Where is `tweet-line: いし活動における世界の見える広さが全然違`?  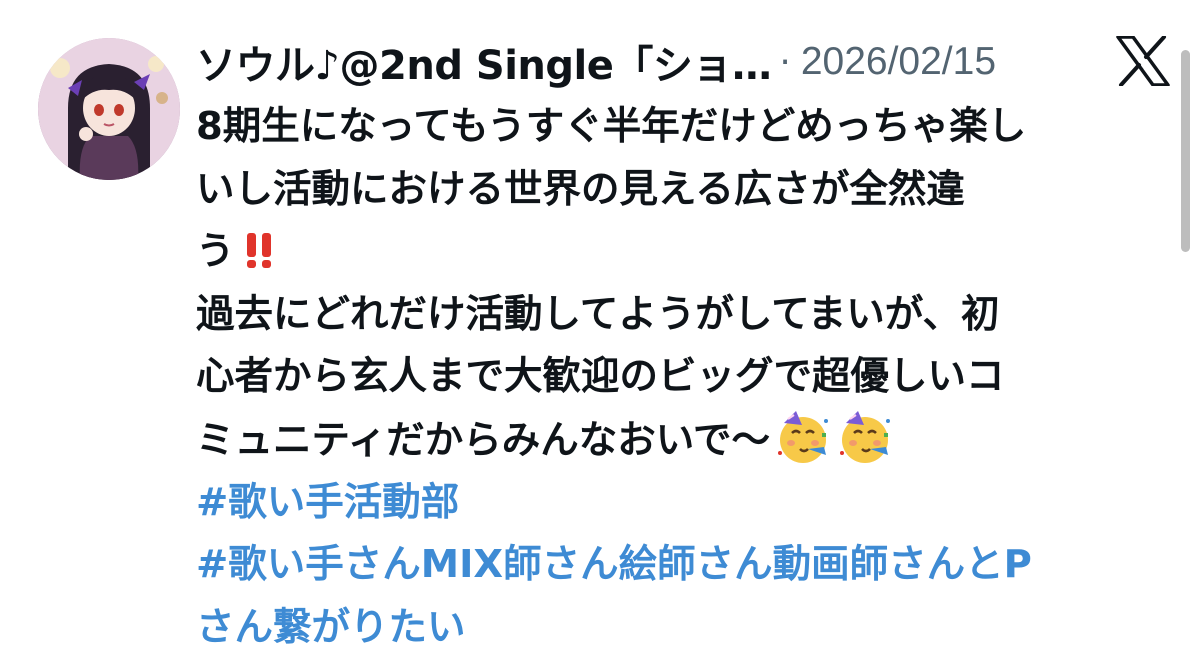 tweet-line: いし活動における世界の見える広さが全然違 is located at coordinates (580, 189).